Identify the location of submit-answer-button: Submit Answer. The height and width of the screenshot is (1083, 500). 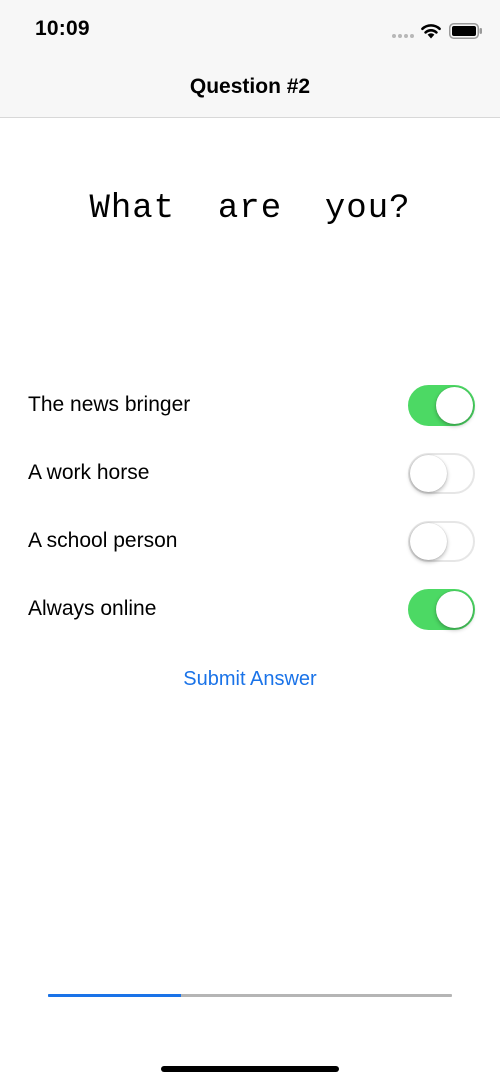
(250, 679).